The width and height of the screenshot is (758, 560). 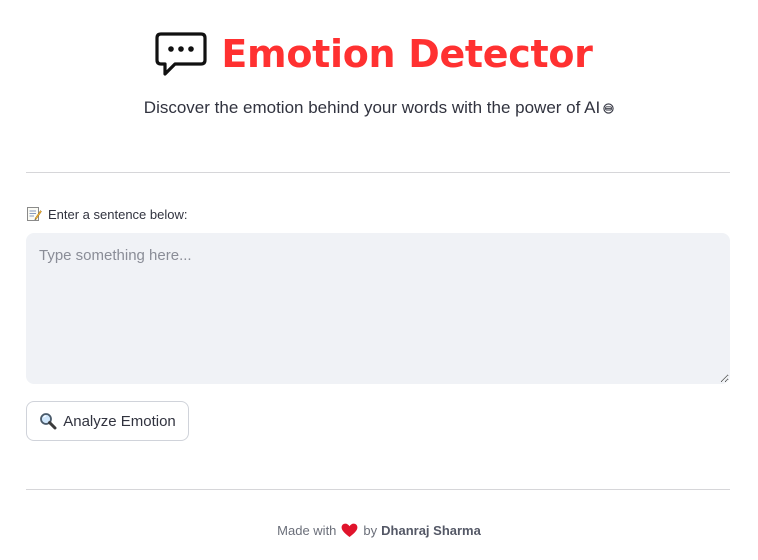 What do you see at coordinates (119, 421) in the screenshot?
I see `analyze-emotion-label: Analyze Emotion` at bounding box center [119, 421].